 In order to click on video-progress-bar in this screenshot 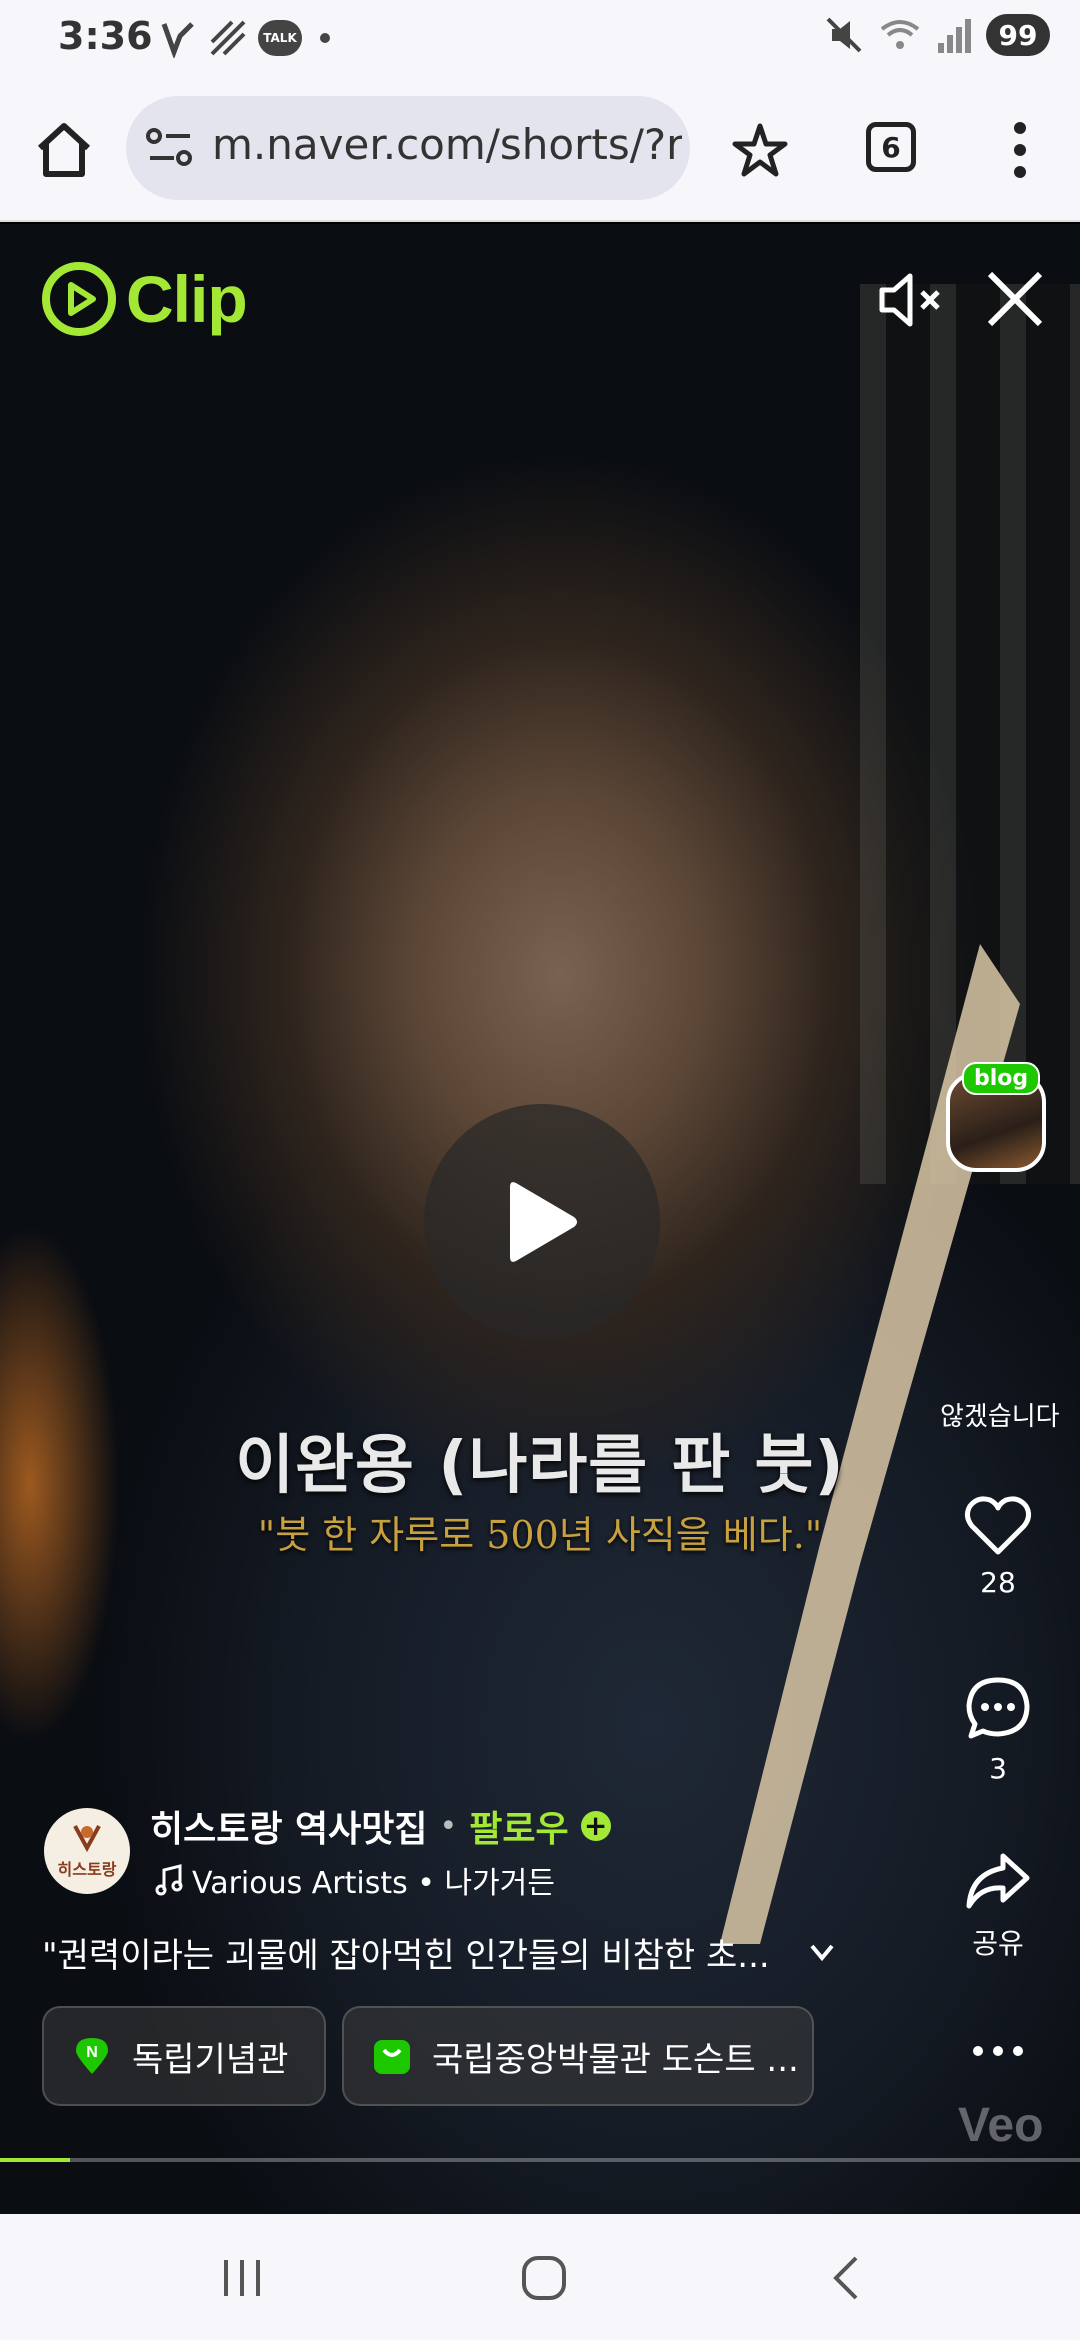, I will do `click(540, 2160)`.